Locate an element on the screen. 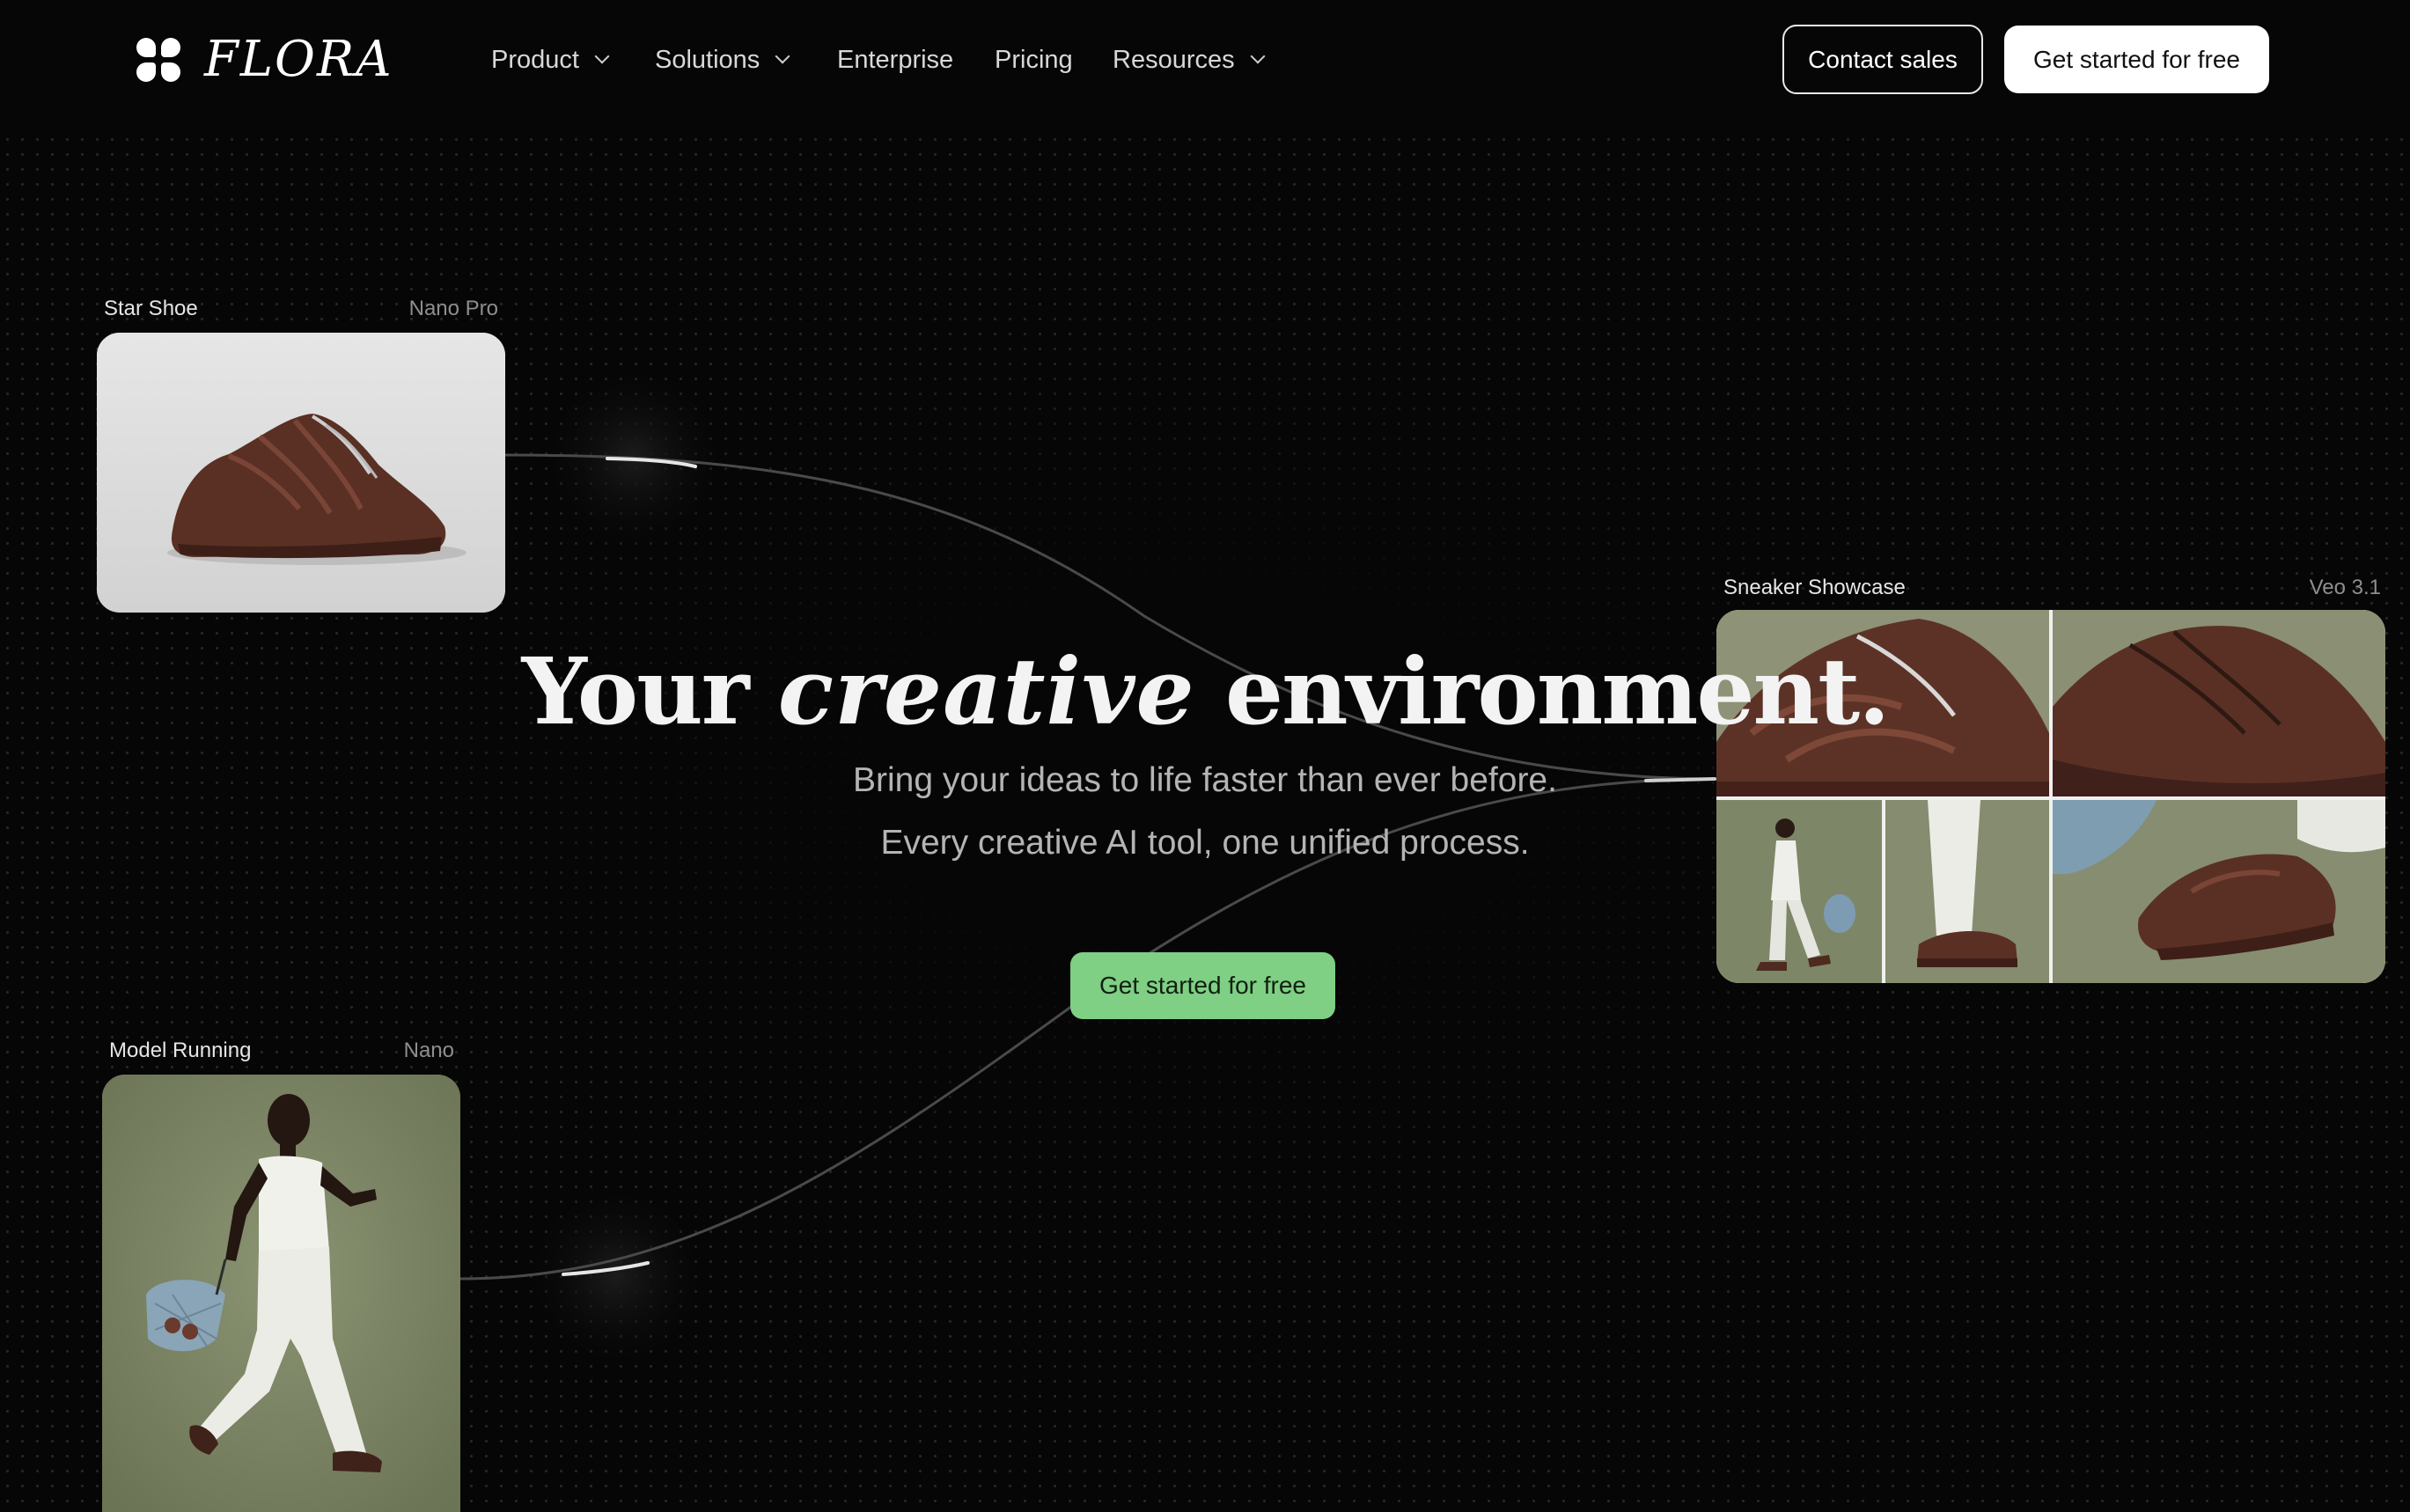  nav-item-label: Enterprise is located at coordinates (895, 60).